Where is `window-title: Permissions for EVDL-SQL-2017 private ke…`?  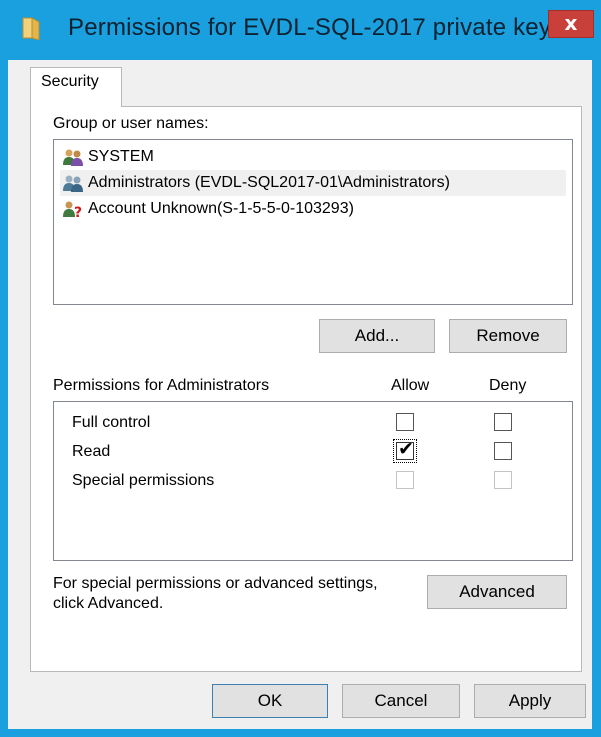
window-title: Permissions for EVDL-SQL-2017 private ke… is located at coordinates (316, 27).